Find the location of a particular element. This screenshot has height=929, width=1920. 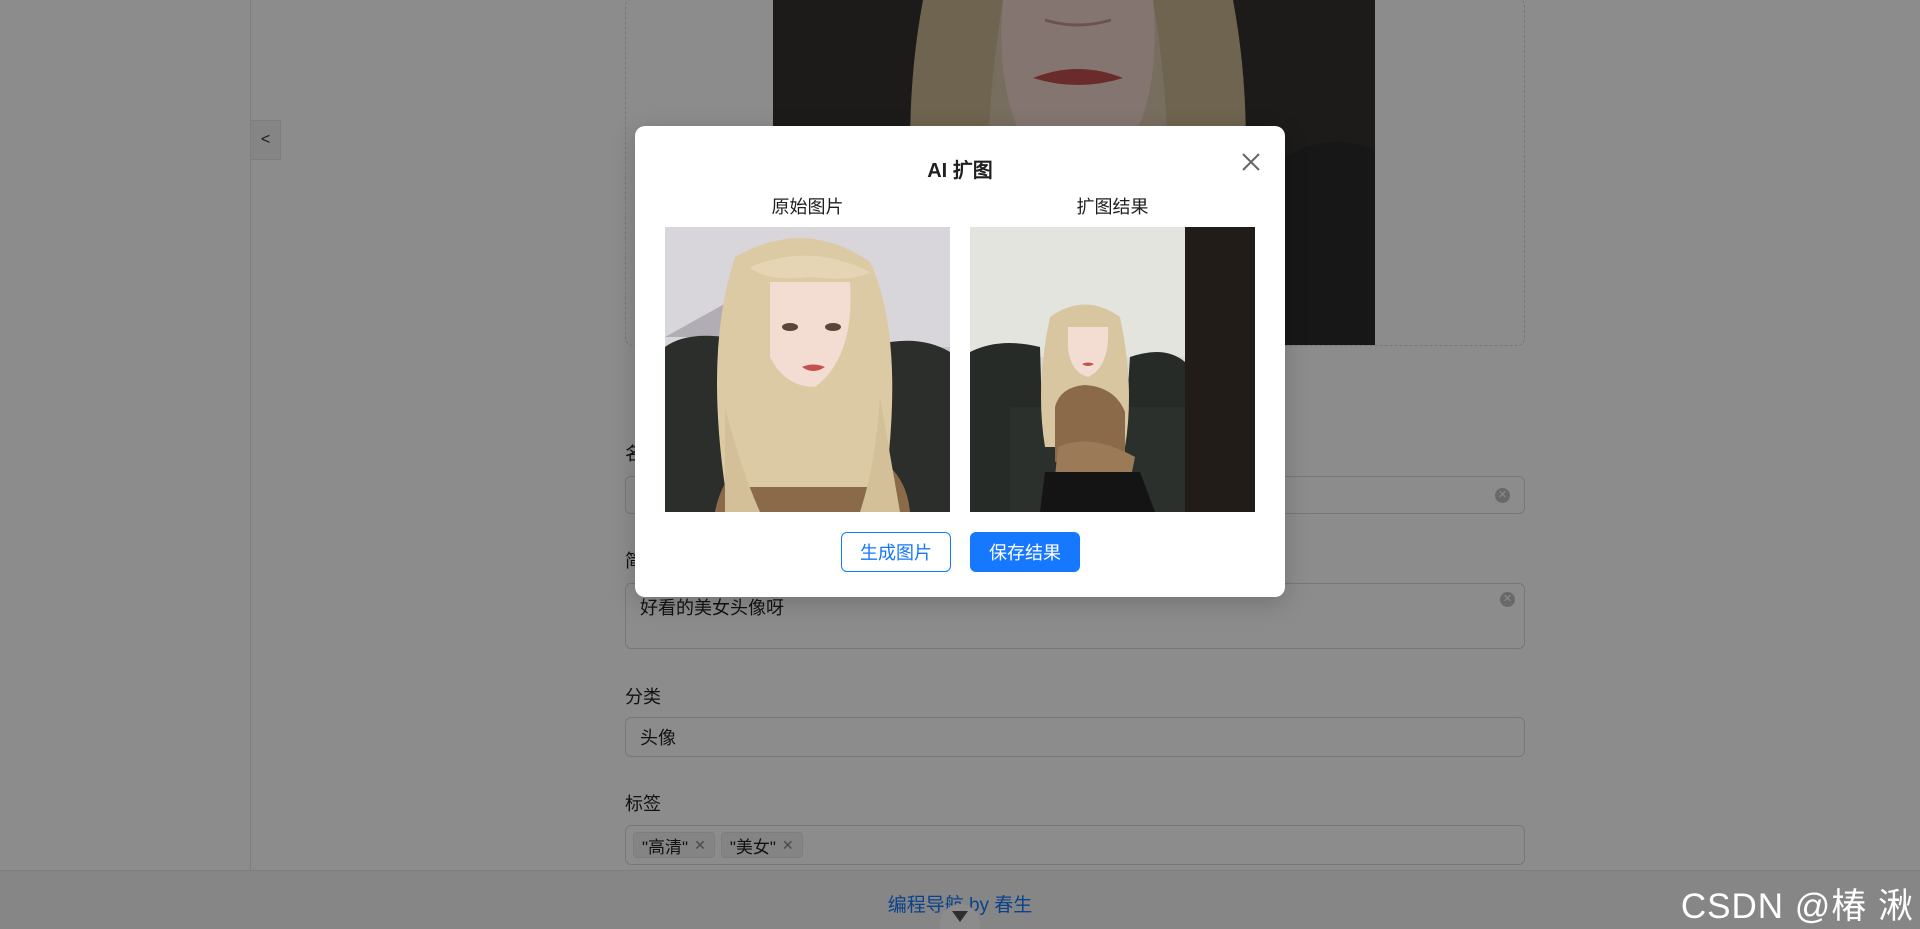

save-result-button: 保存结果 is located at coordinates (1025, 552).